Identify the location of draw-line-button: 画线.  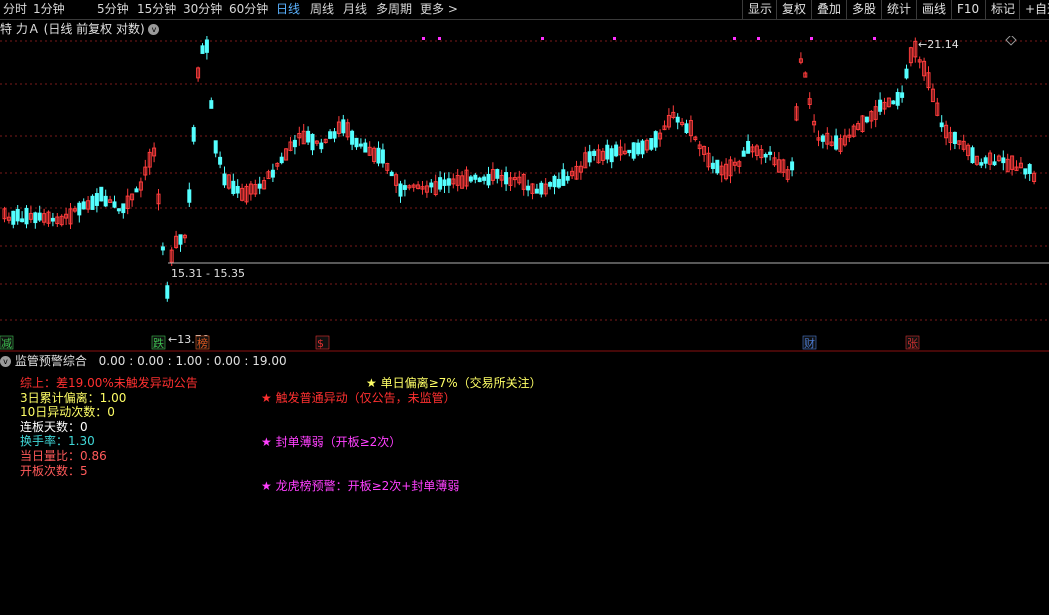
(933, 9).